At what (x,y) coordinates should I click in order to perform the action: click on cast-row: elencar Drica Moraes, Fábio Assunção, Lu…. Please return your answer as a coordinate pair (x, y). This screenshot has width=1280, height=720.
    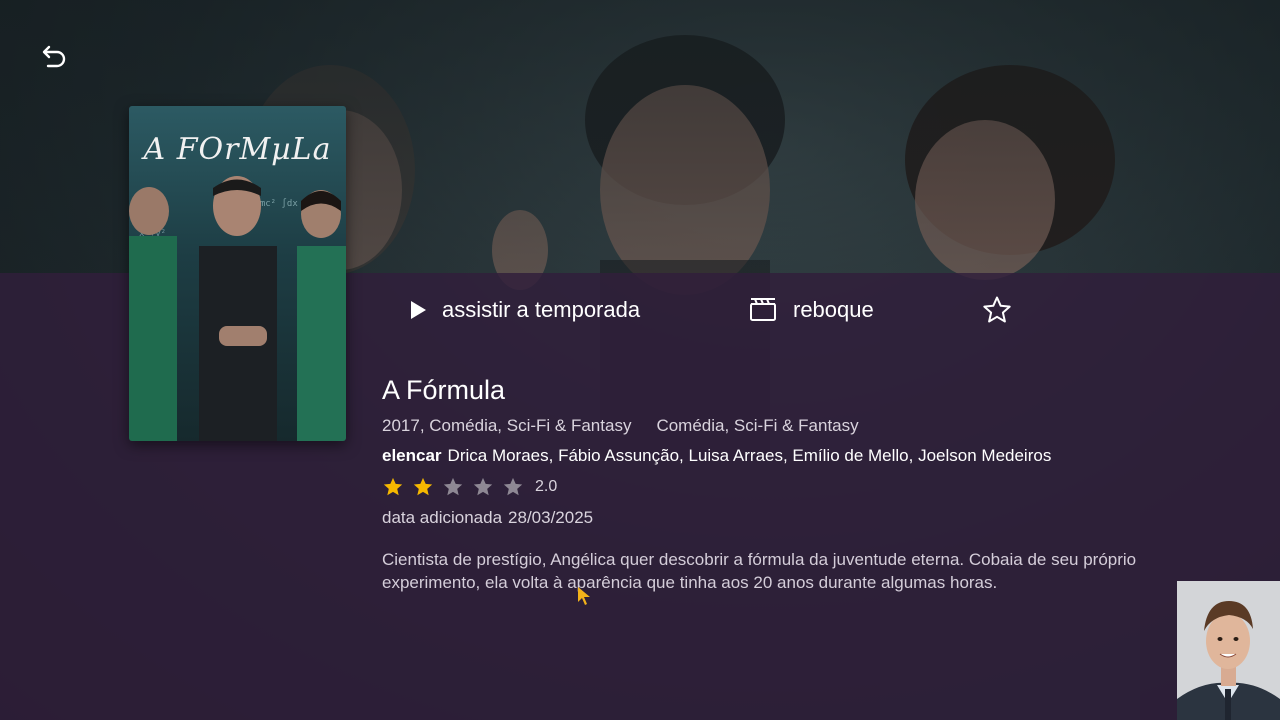
    Looking at the image, I should click on (822, 456).